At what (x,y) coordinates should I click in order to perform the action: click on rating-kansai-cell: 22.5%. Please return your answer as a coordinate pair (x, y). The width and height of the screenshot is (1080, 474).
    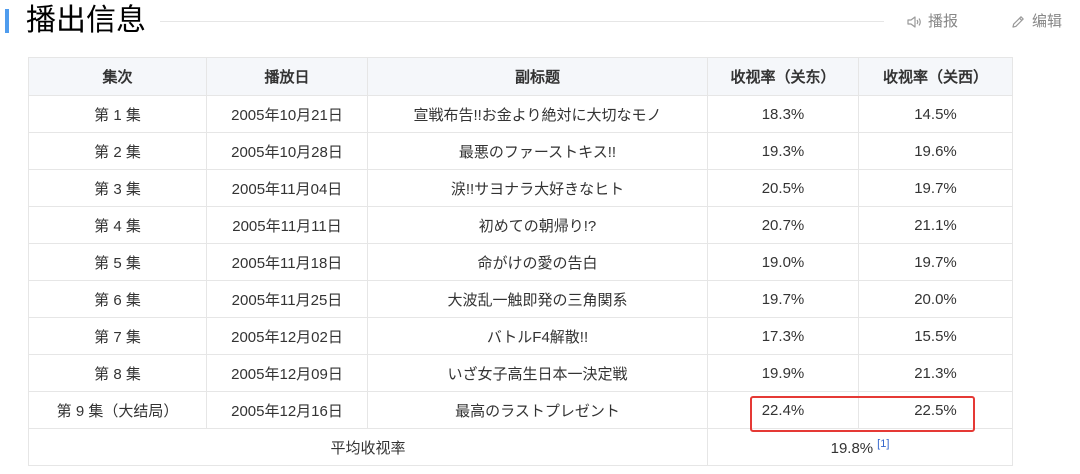
    Looking at the image, I should click on (935, 410).